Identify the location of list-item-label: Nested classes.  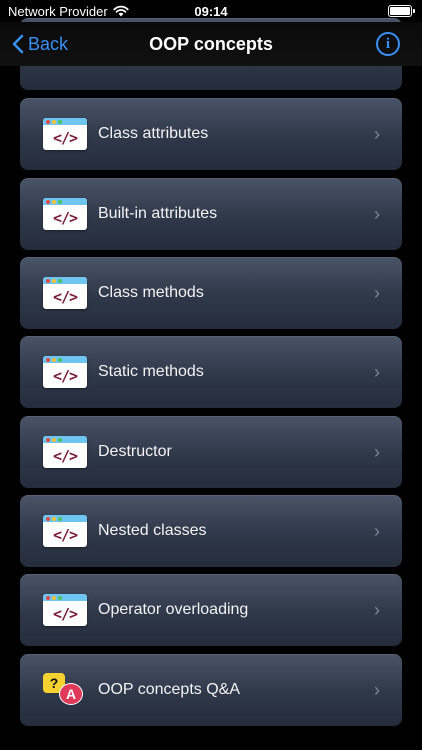
(152, 530).